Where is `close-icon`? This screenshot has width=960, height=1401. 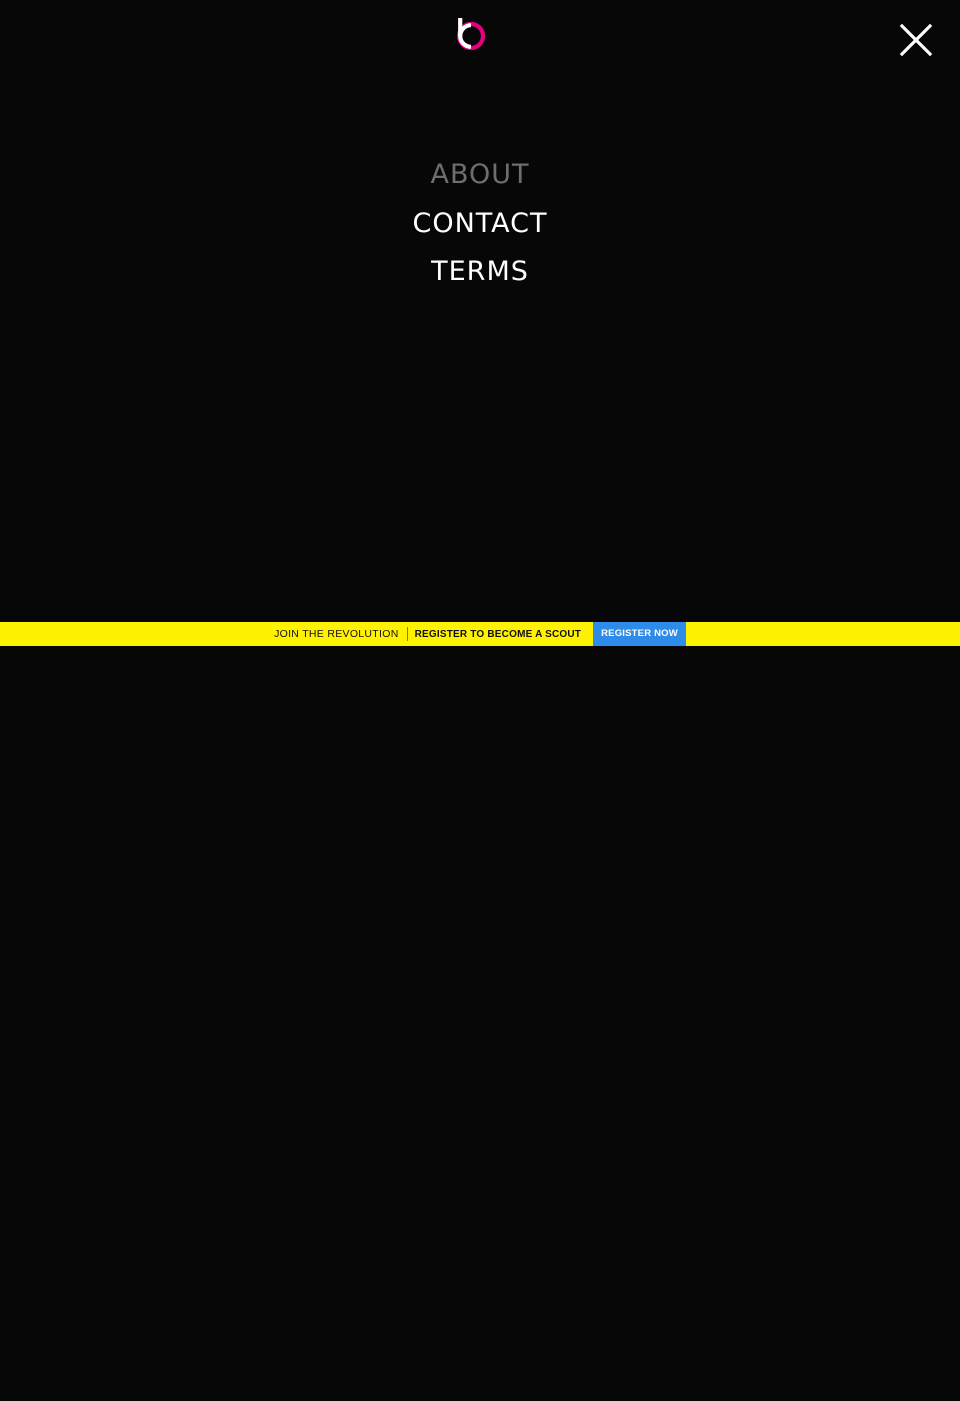 close-icon is located at coordinates (916, 40).